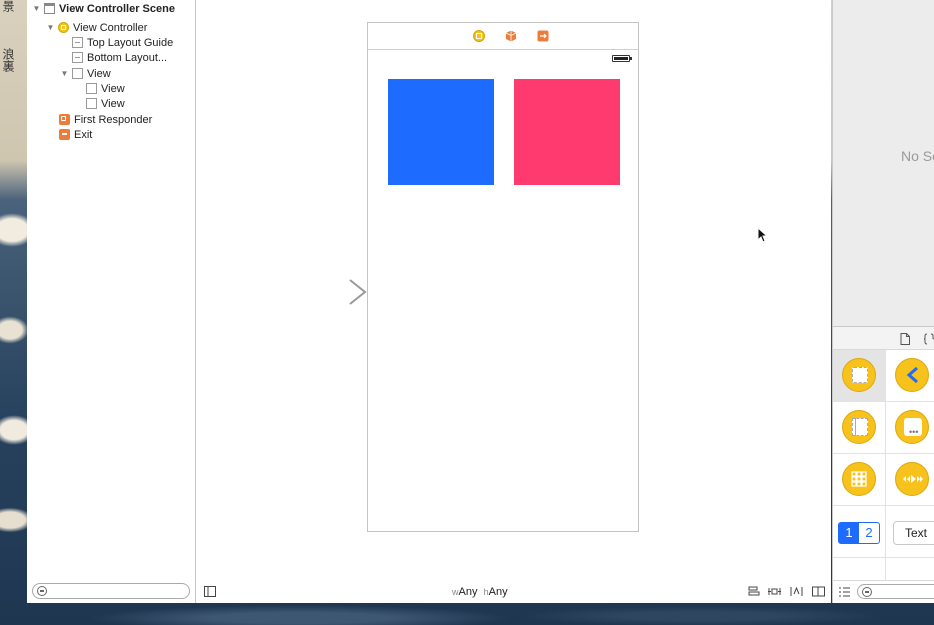 This screenshot has height=625, width=934. I want to click on wallpaper-calligraphy-top: 景, so click(8, 6).